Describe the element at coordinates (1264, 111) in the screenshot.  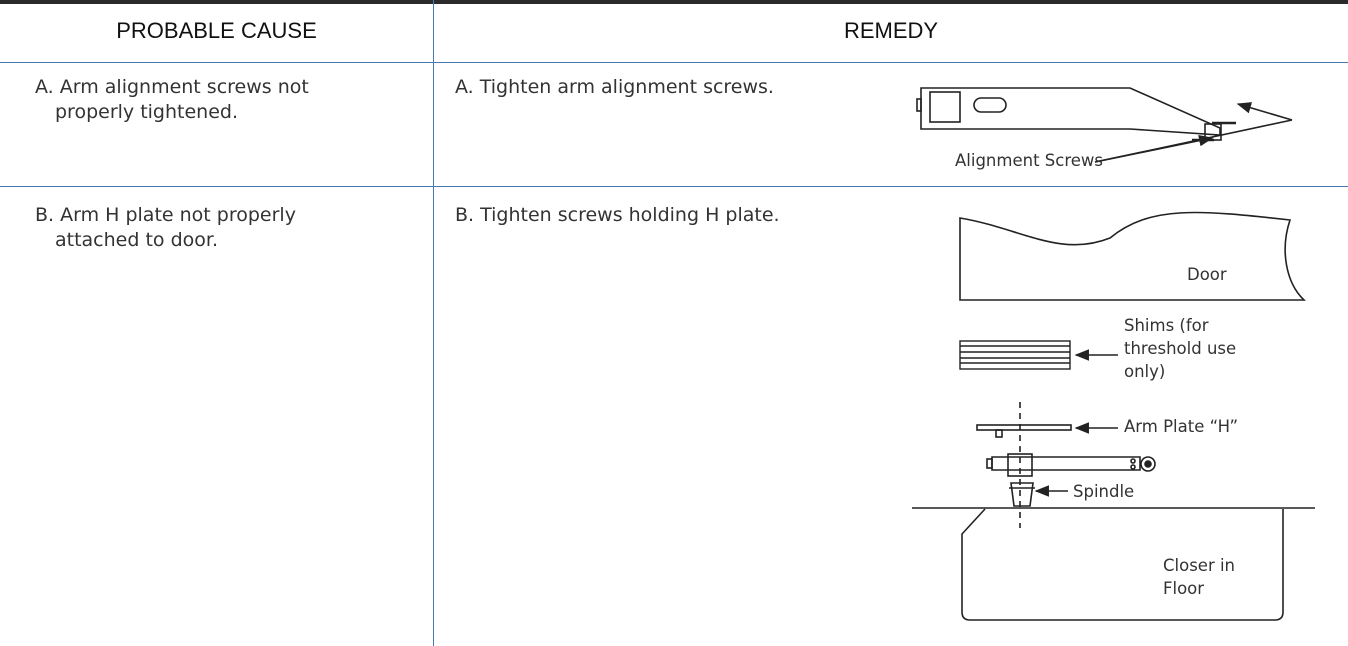
I see `alignment-arrow-2-head` at that location.